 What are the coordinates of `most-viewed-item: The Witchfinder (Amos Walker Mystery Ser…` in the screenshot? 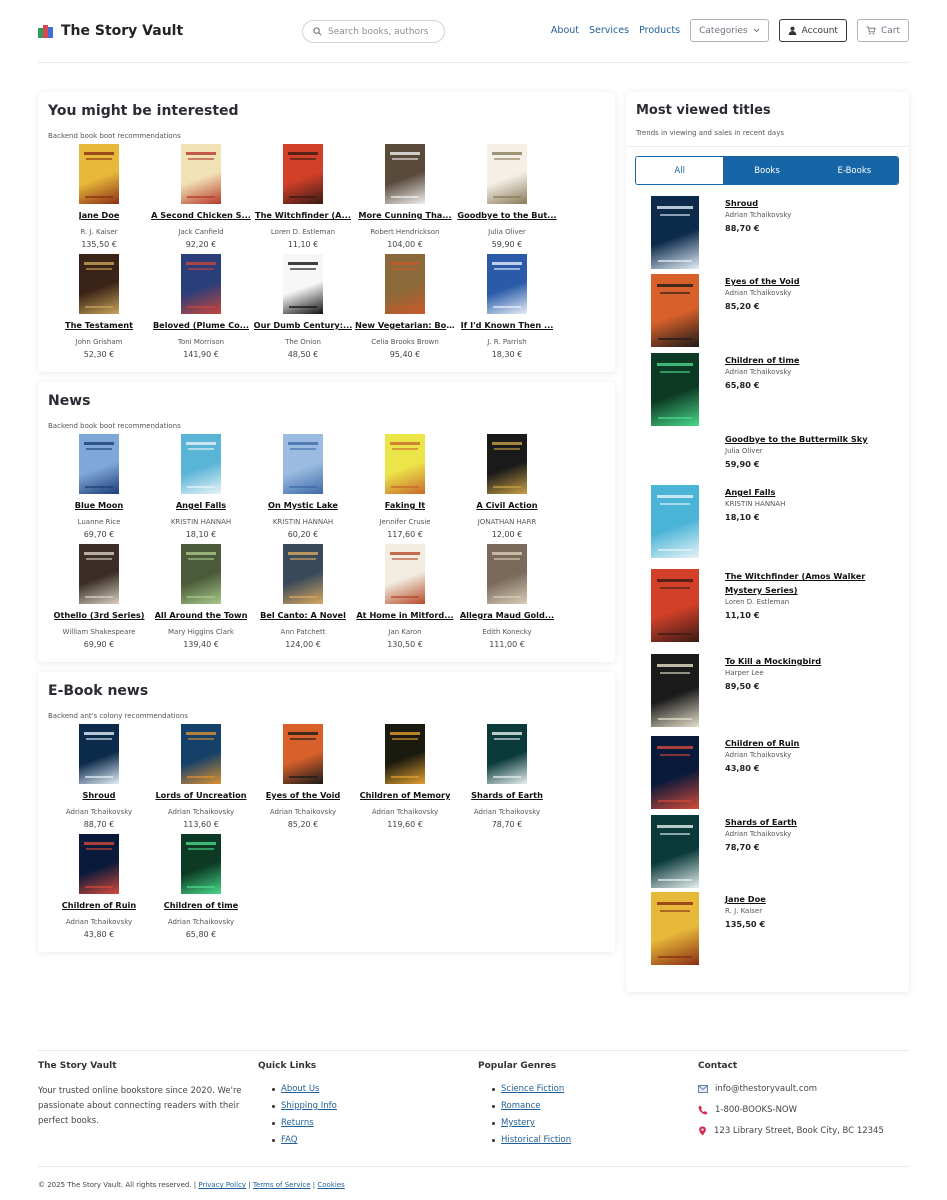 It's located at (763, 605).